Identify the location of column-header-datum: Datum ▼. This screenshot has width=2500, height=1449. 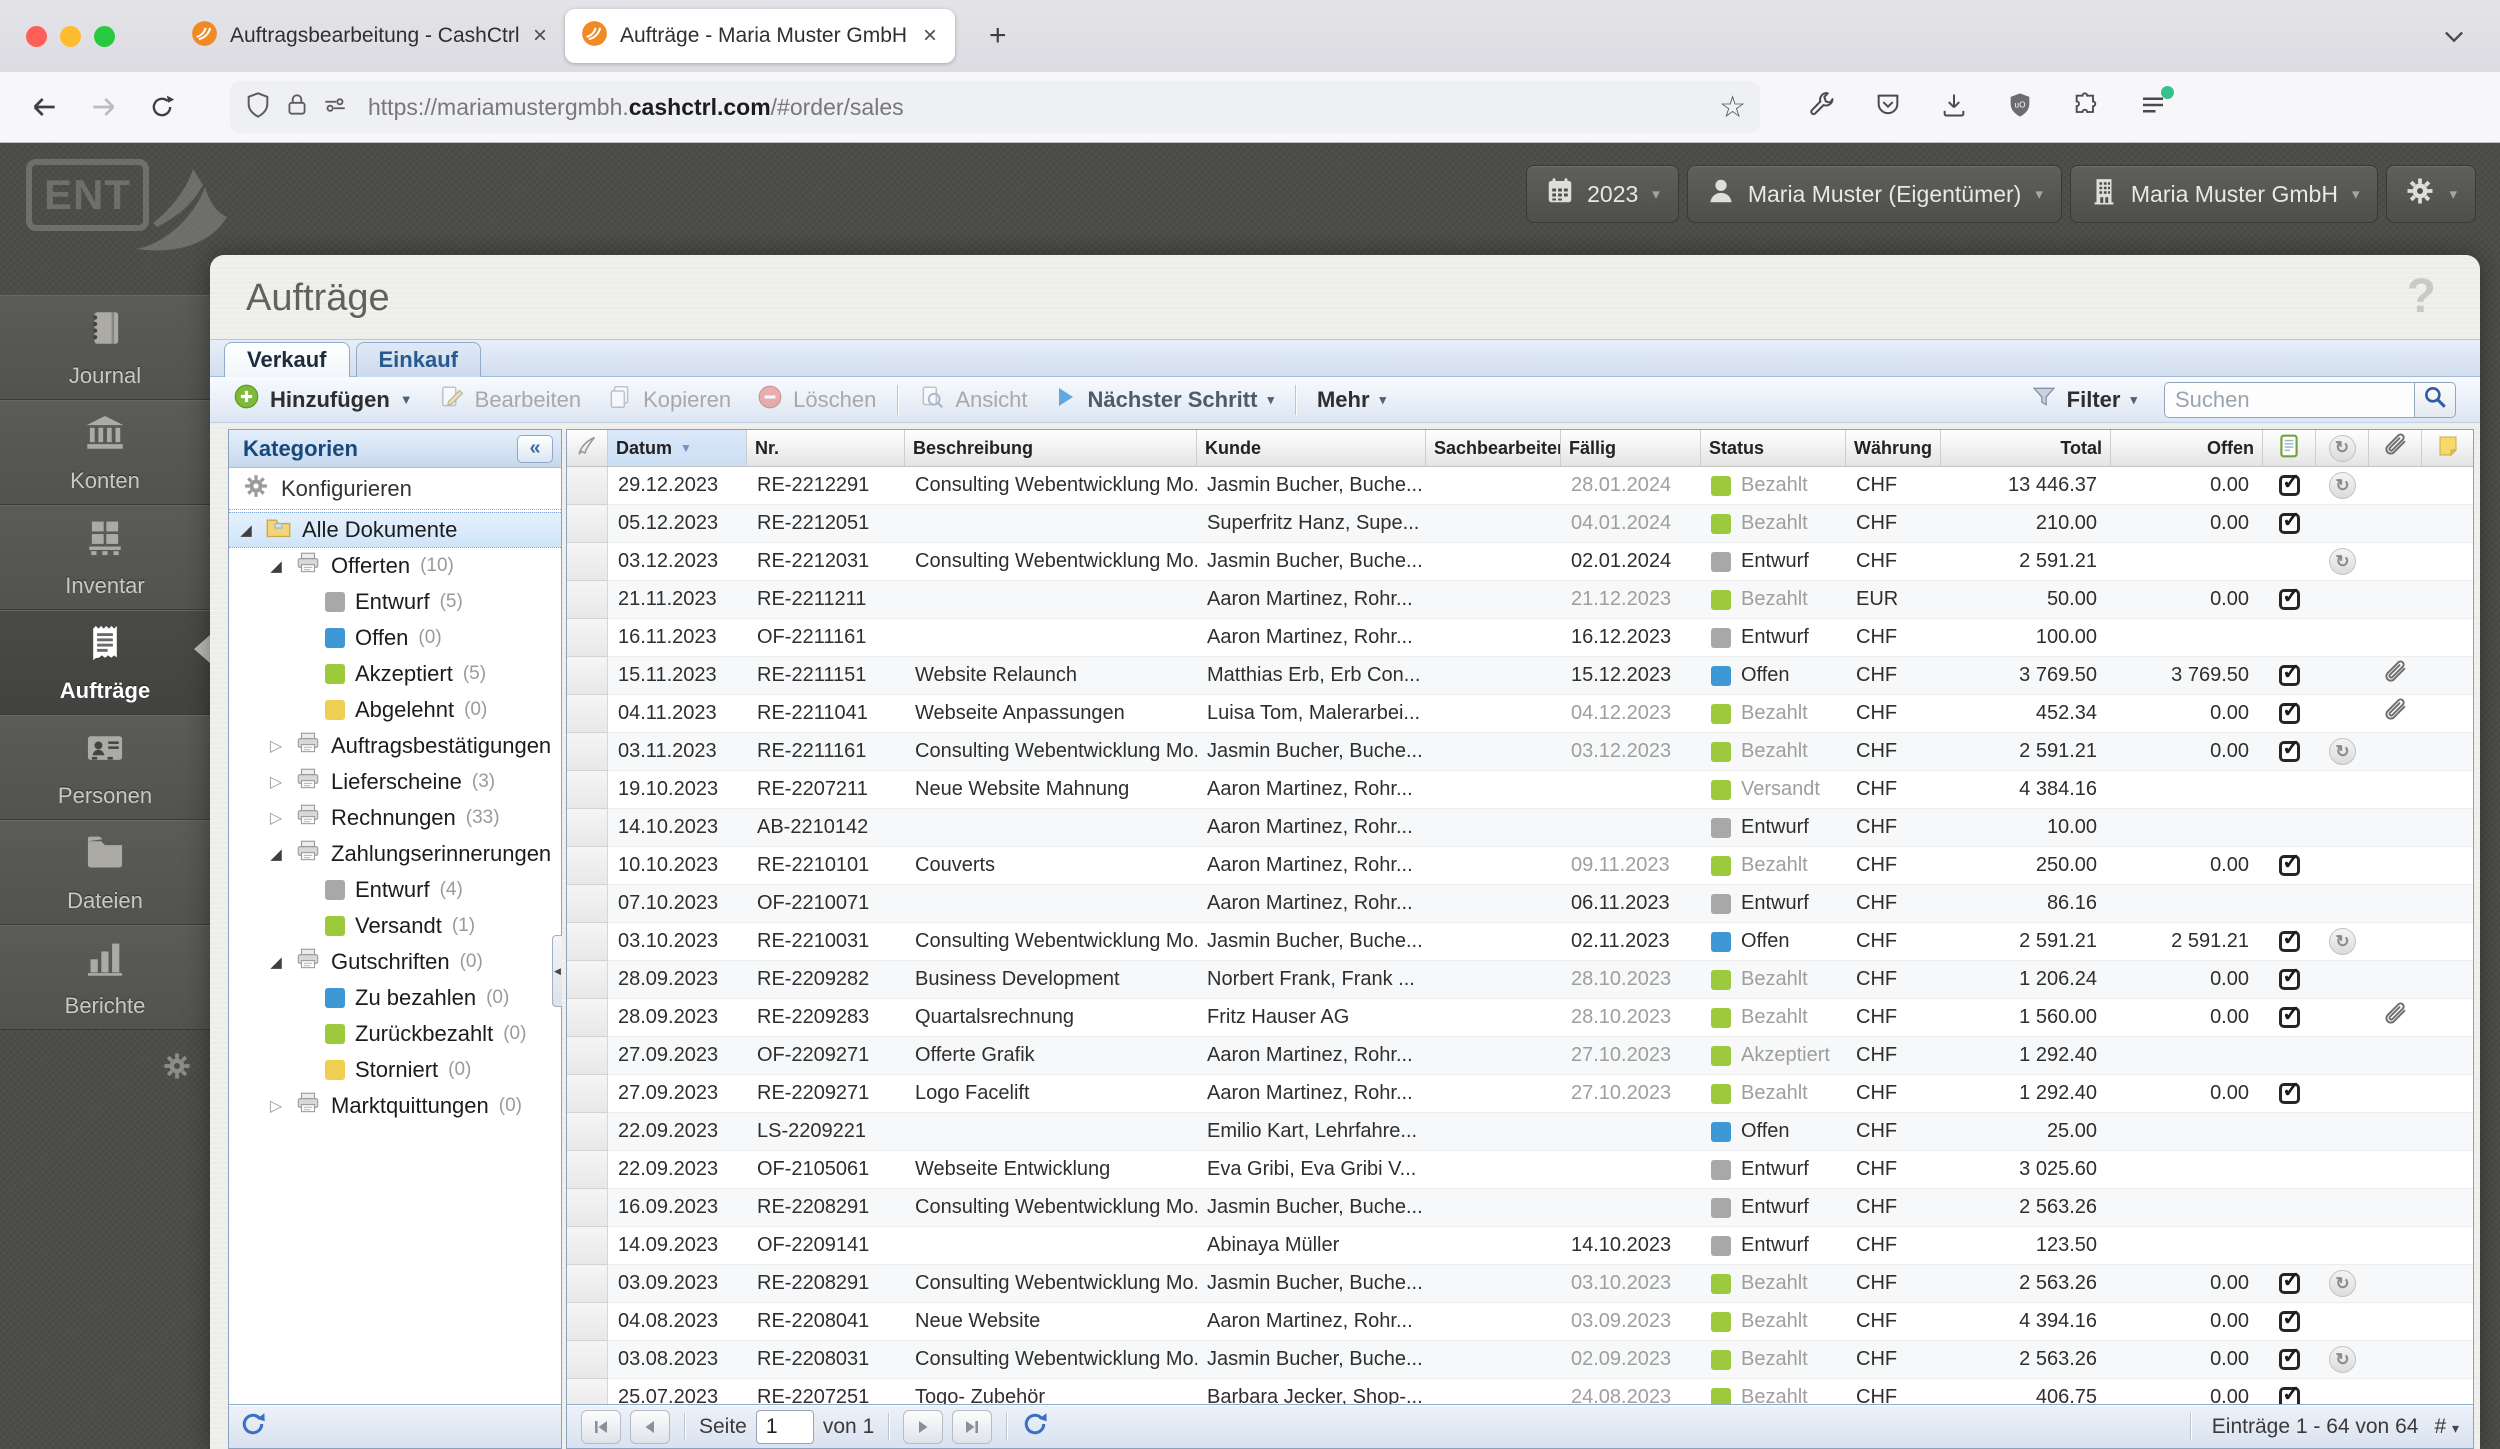
(677, 448).